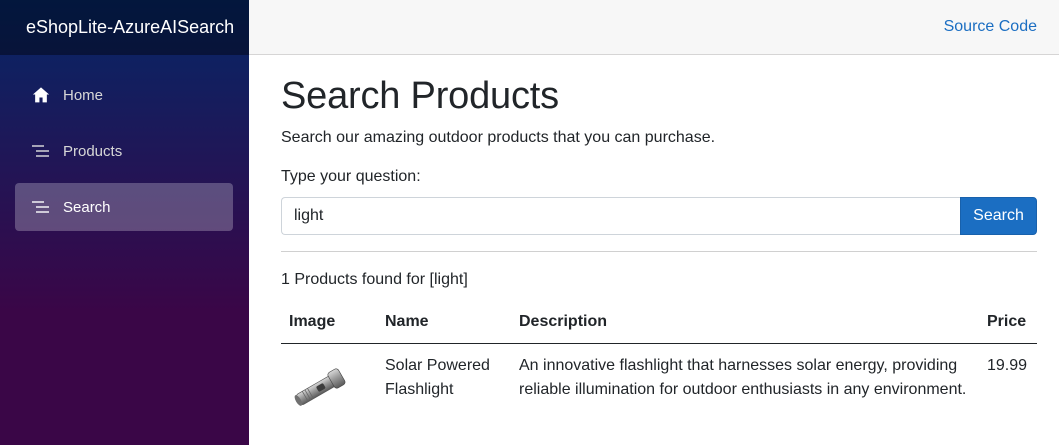  Describe the element at coordinates (990, 27) in the screenshot. I see `source-code-link: Source Code` at that location.